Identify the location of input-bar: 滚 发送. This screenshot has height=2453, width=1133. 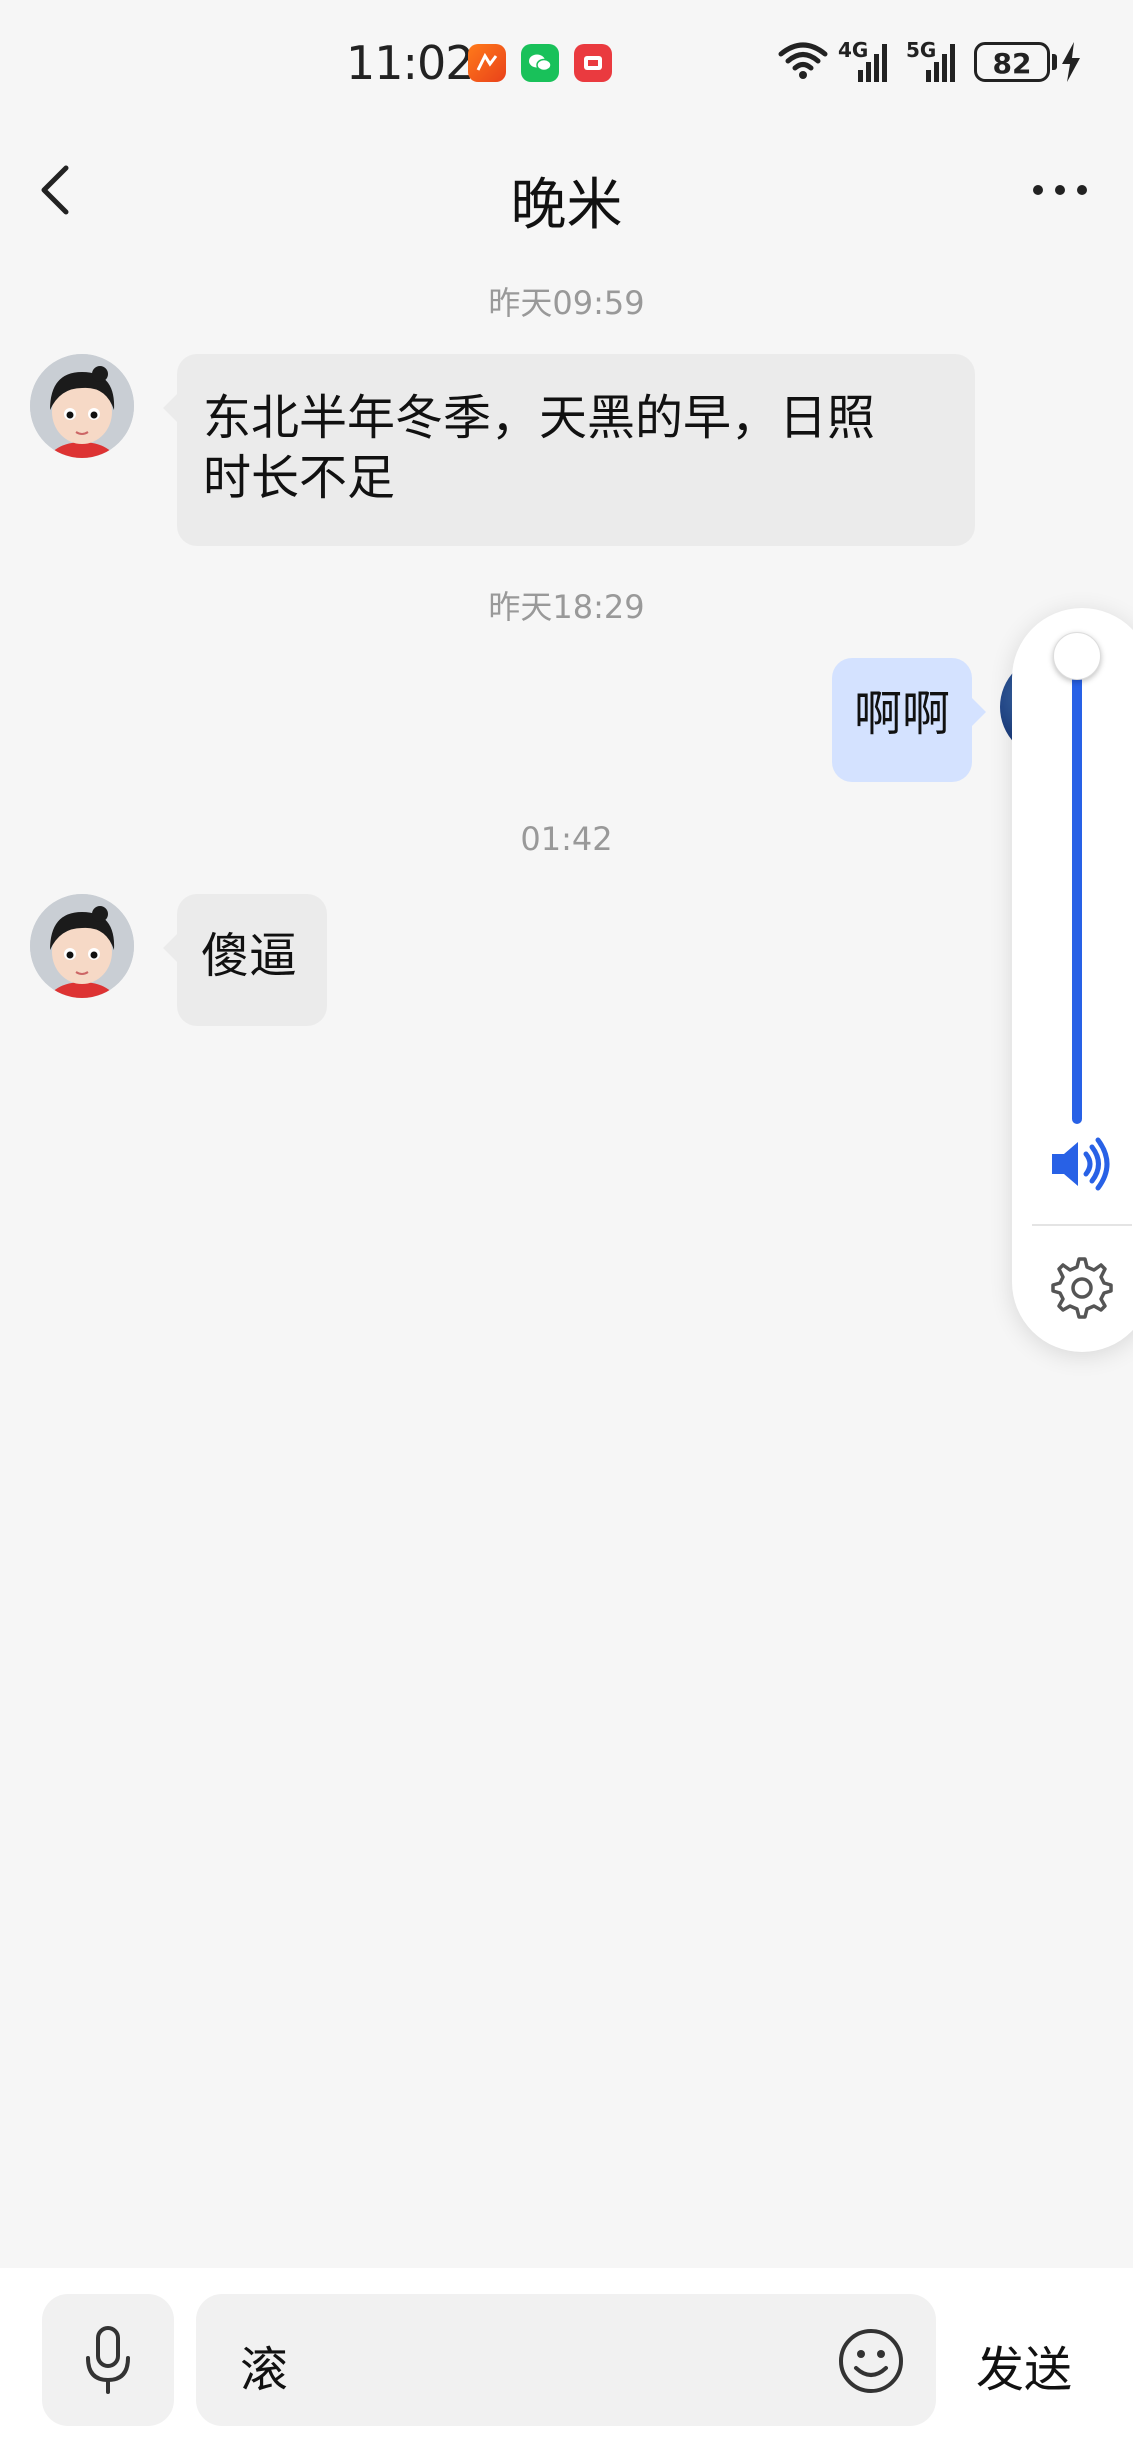
(566, 2360).